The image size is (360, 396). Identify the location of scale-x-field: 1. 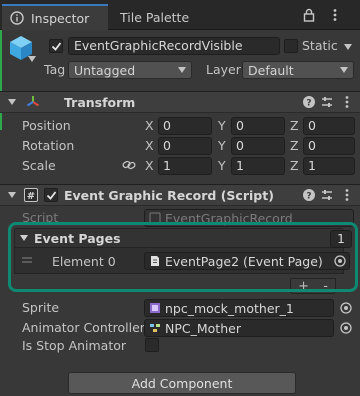
(185, 166).